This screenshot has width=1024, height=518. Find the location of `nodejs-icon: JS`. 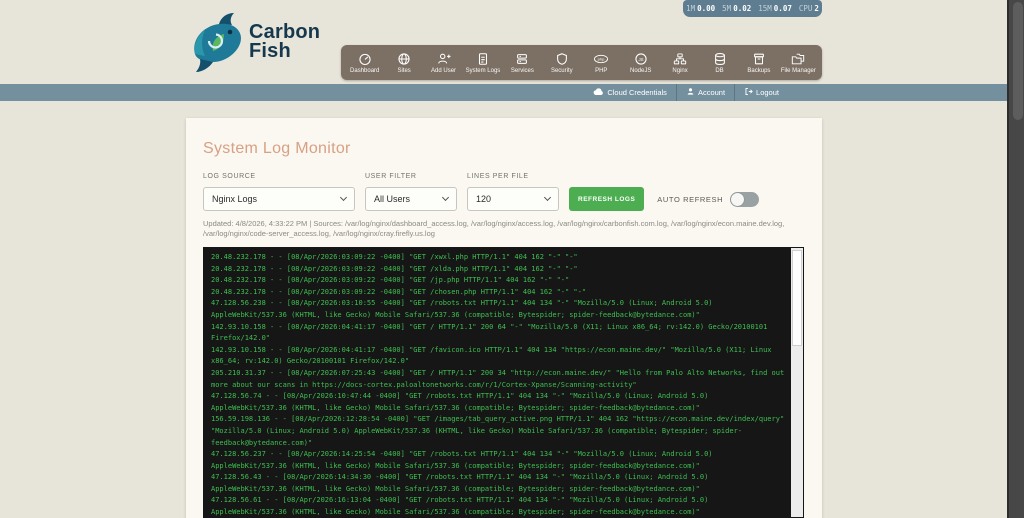

nodejs-icon: JS is located at coordinates (641, 59).